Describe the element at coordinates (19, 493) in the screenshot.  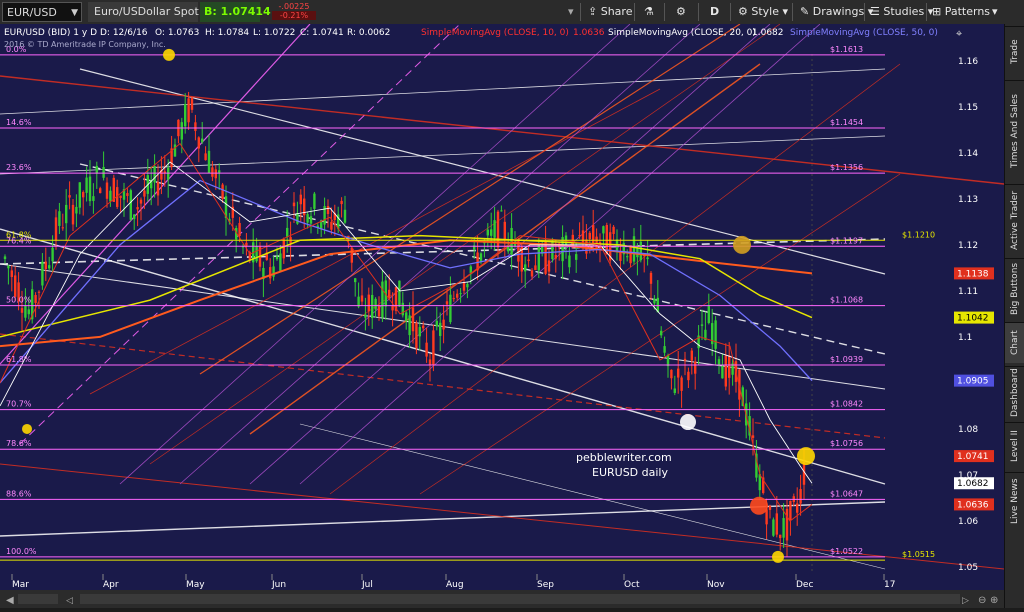
I see `fib-pct-label: 88.6%` at that location.